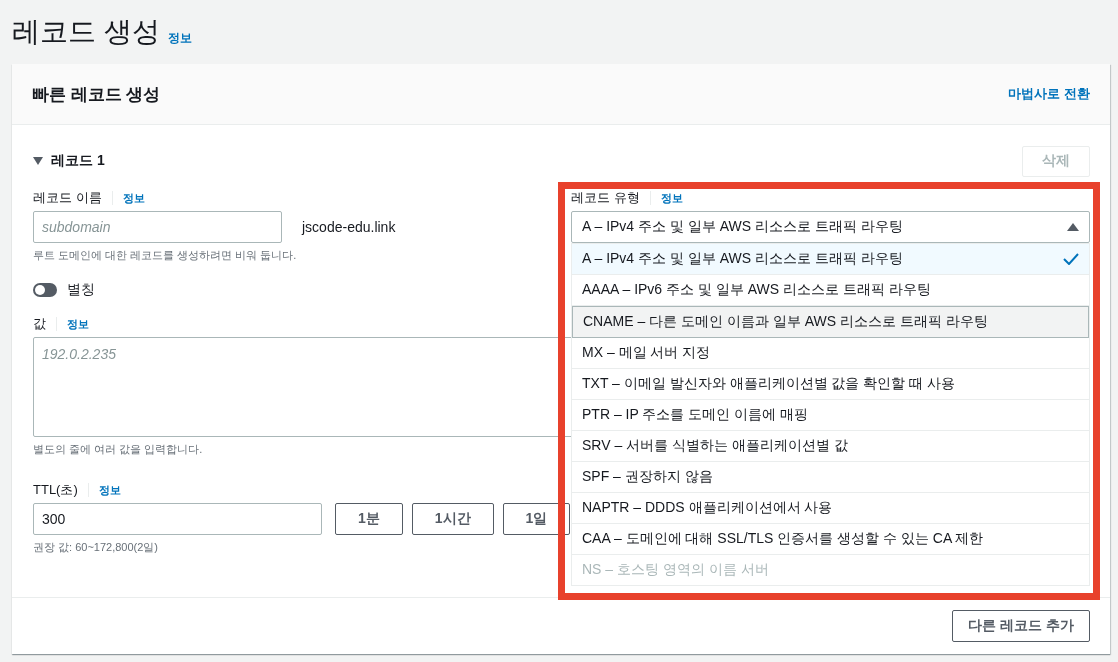 This screenshot has width=1118, height=662. I want to click on wizard-switch-link: 마법사로 전환, so click(1049, 94).